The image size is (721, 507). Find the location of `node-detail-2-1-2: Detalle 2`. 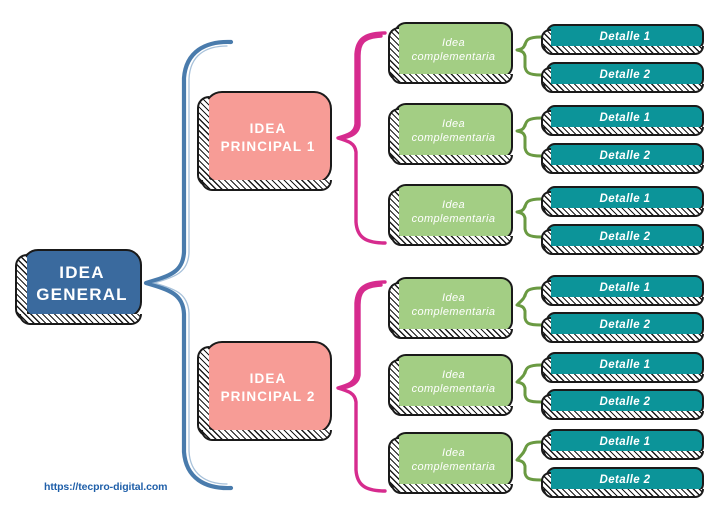

node-detail-2-1-2: Detalle 2 is located at coordinates (622, 327).